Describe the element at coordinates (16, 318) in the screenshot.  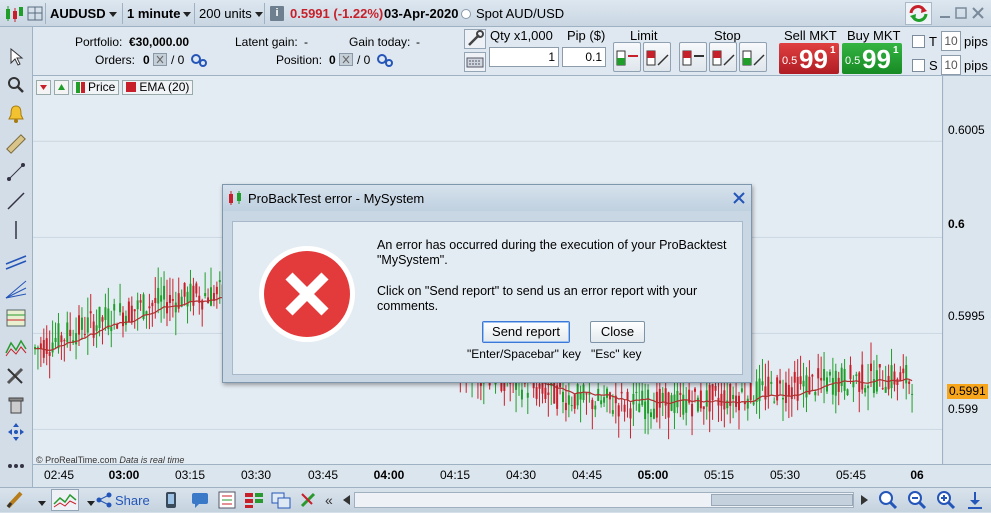
I see `fibonacci-icon` at that location.